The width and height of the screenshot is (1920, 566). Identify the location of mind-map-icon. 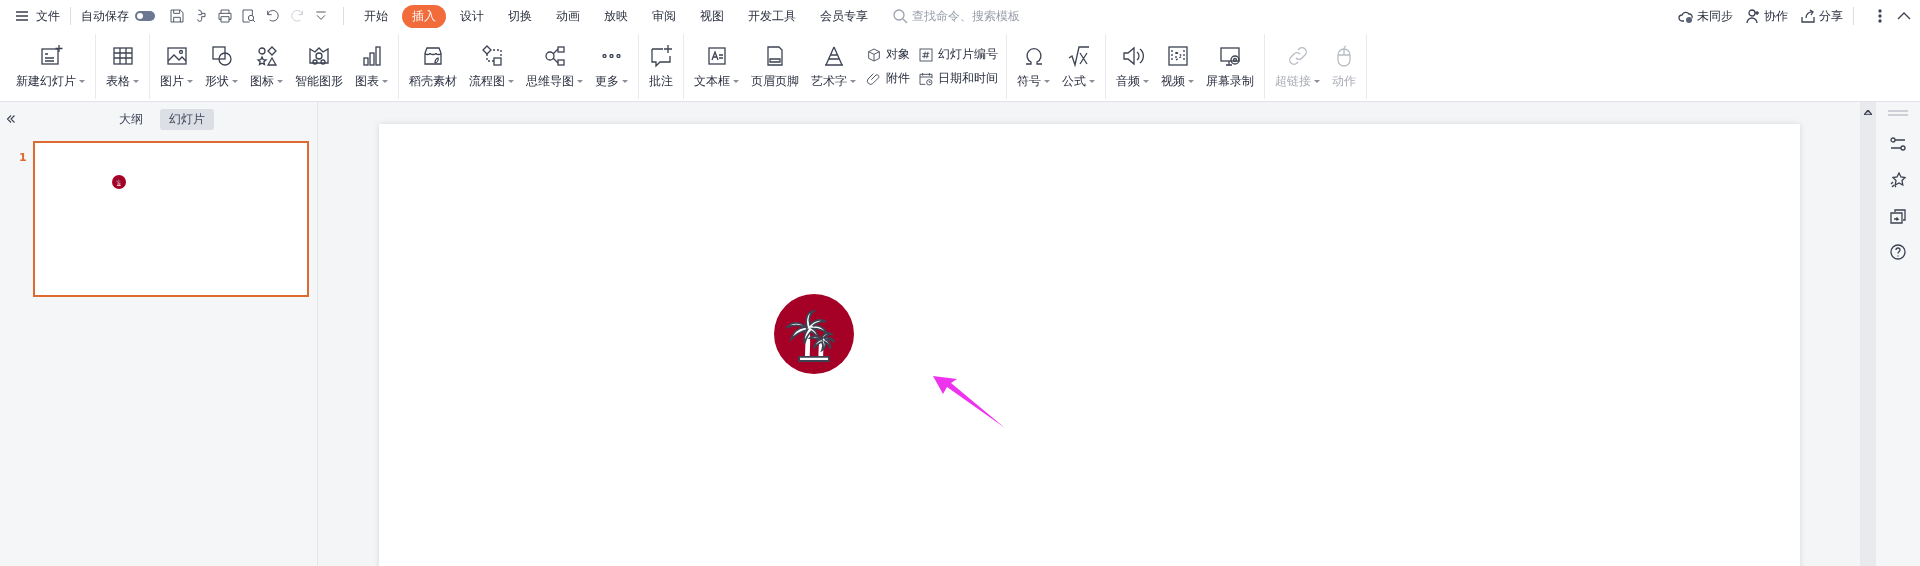
(554, 56).